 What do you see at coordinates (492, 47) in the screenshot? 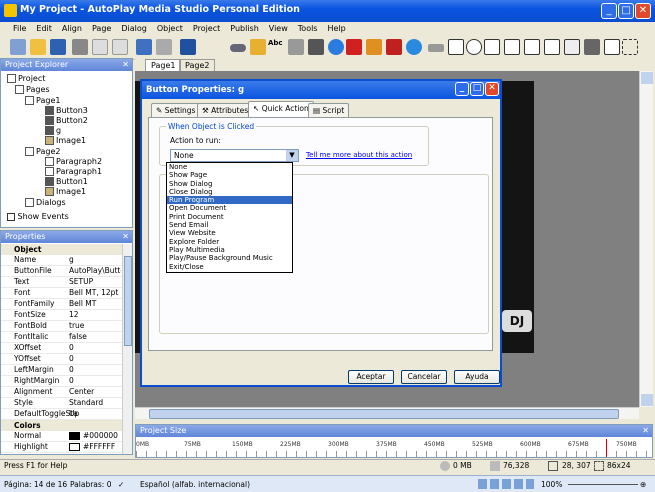
I see `listbox-object-icon` at bounding box center [492, 47].